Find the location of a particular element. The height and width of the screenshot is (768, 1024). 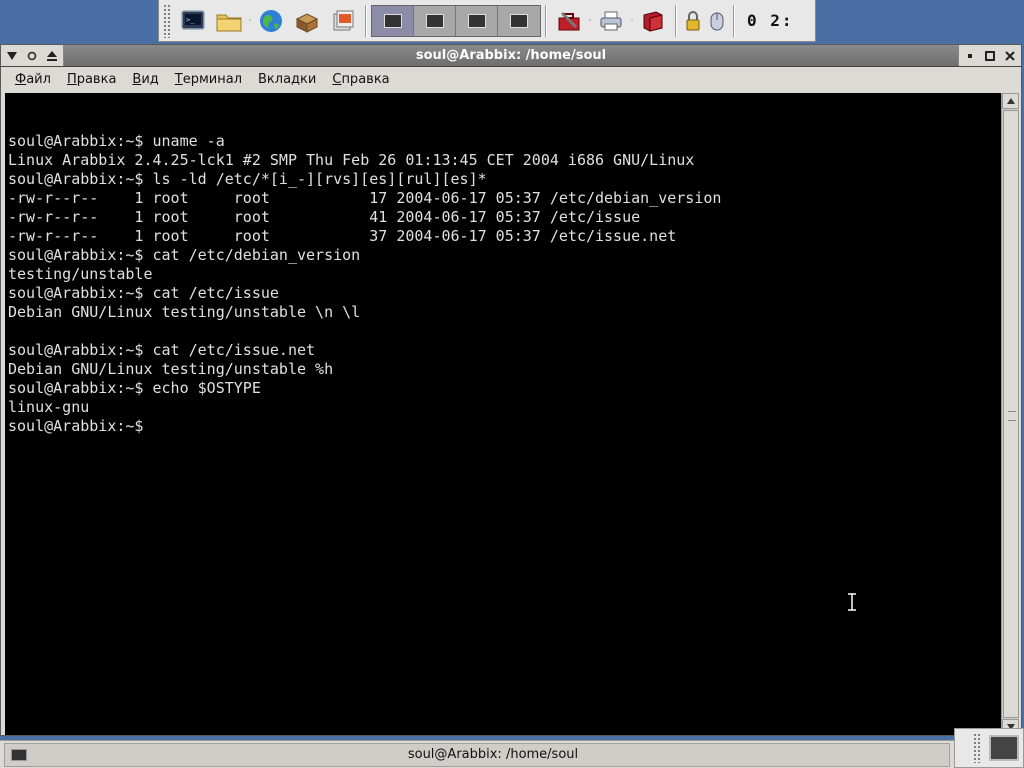

menu-item-2: Вид is located at coordinates (145, 79).